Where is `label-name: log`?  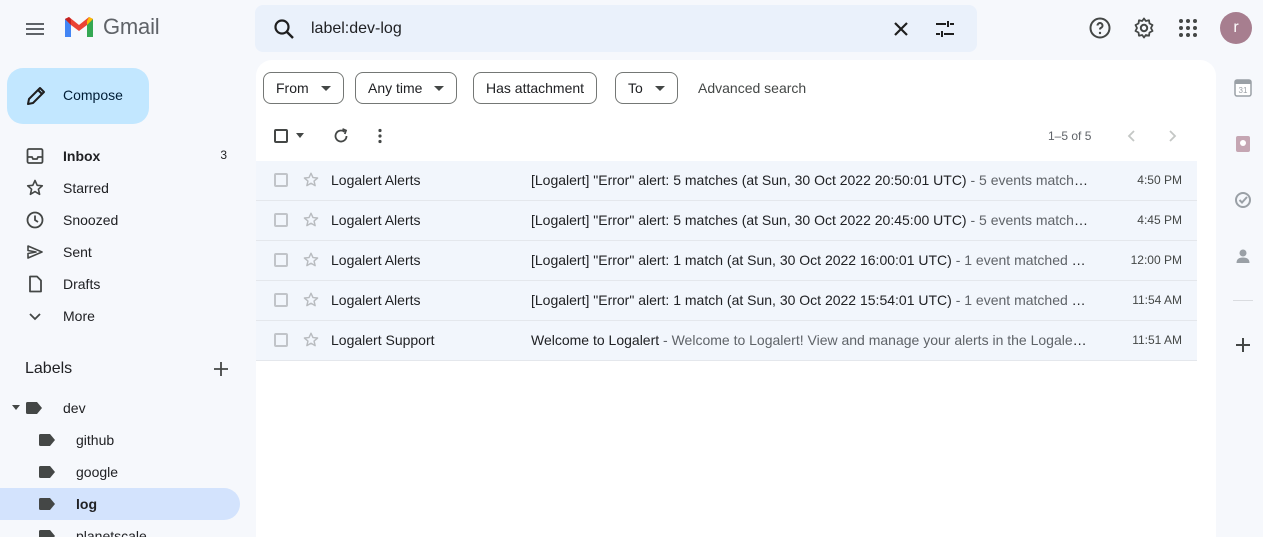 label-name: log is located at coordinates (86, 504).